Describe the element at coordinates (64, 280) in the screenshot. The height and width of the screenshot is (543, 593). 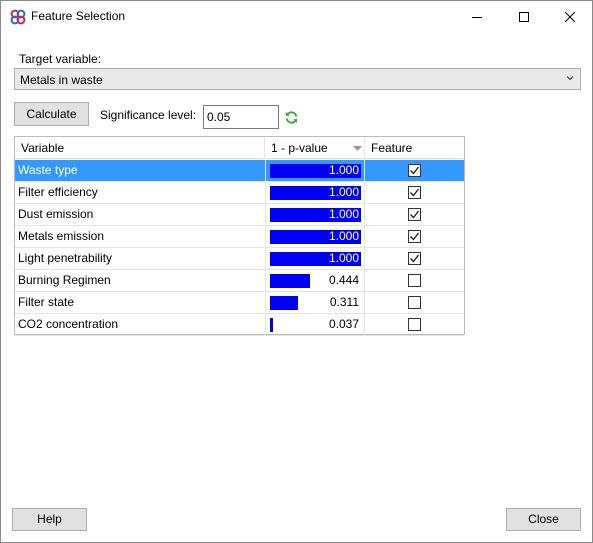
I see `variable-name: Burning Regimen` at that location.